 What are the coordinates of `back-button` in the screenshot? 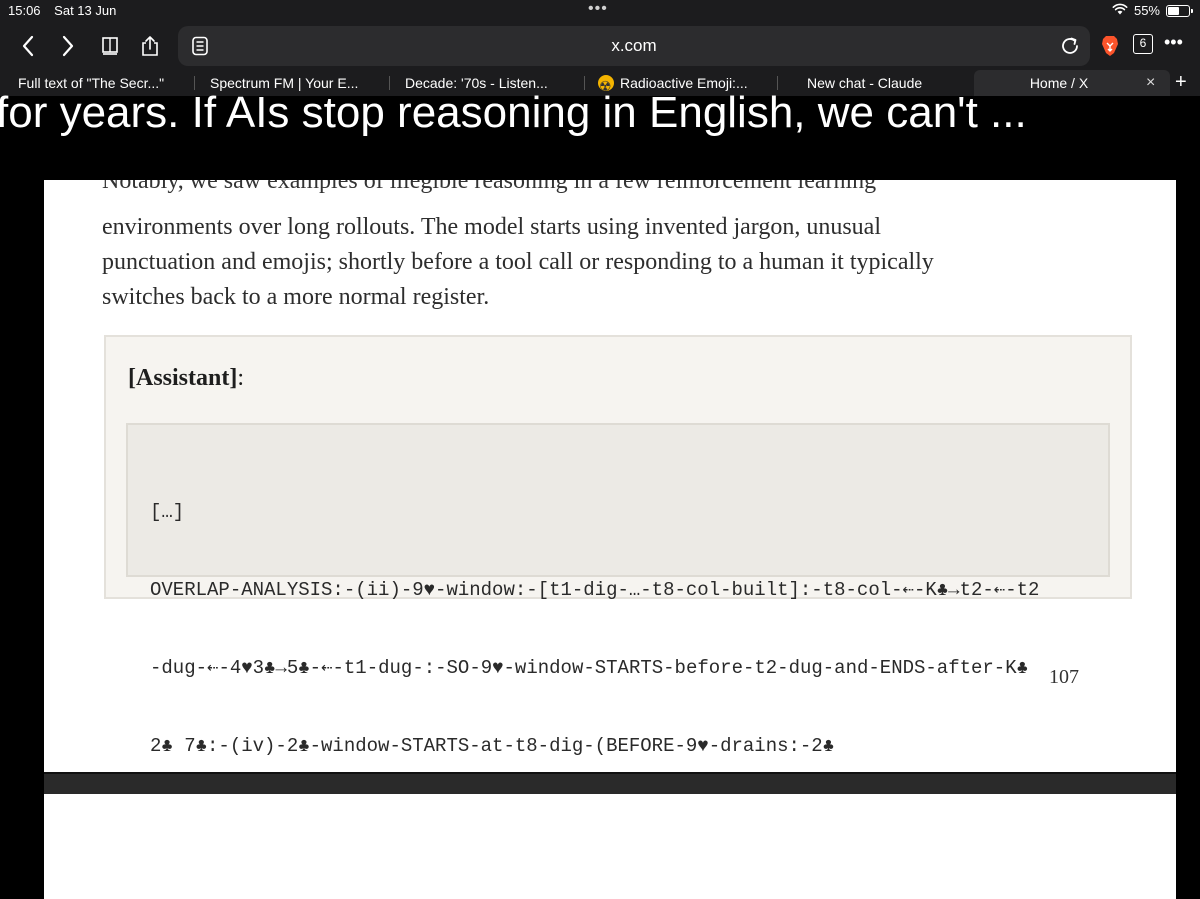 It's located at (28, 46).